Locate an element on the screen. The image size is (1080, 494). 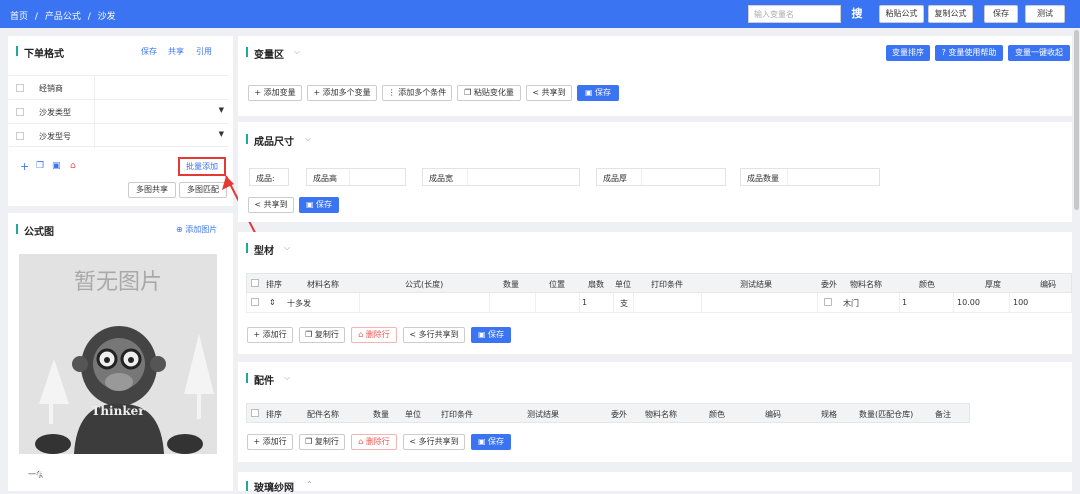
material-cell: 十多发 is located at coordinates (299, 303).